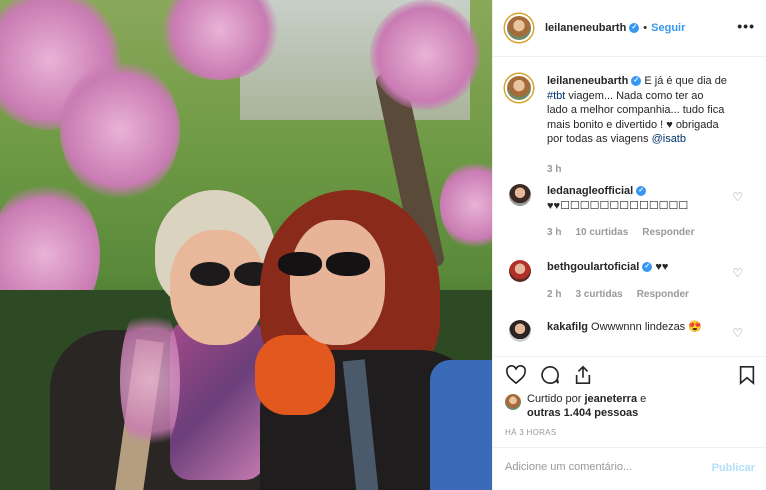  Describe the element at coordinates (513, 402) in the screenshot. I see `liker-avatar` at that location.